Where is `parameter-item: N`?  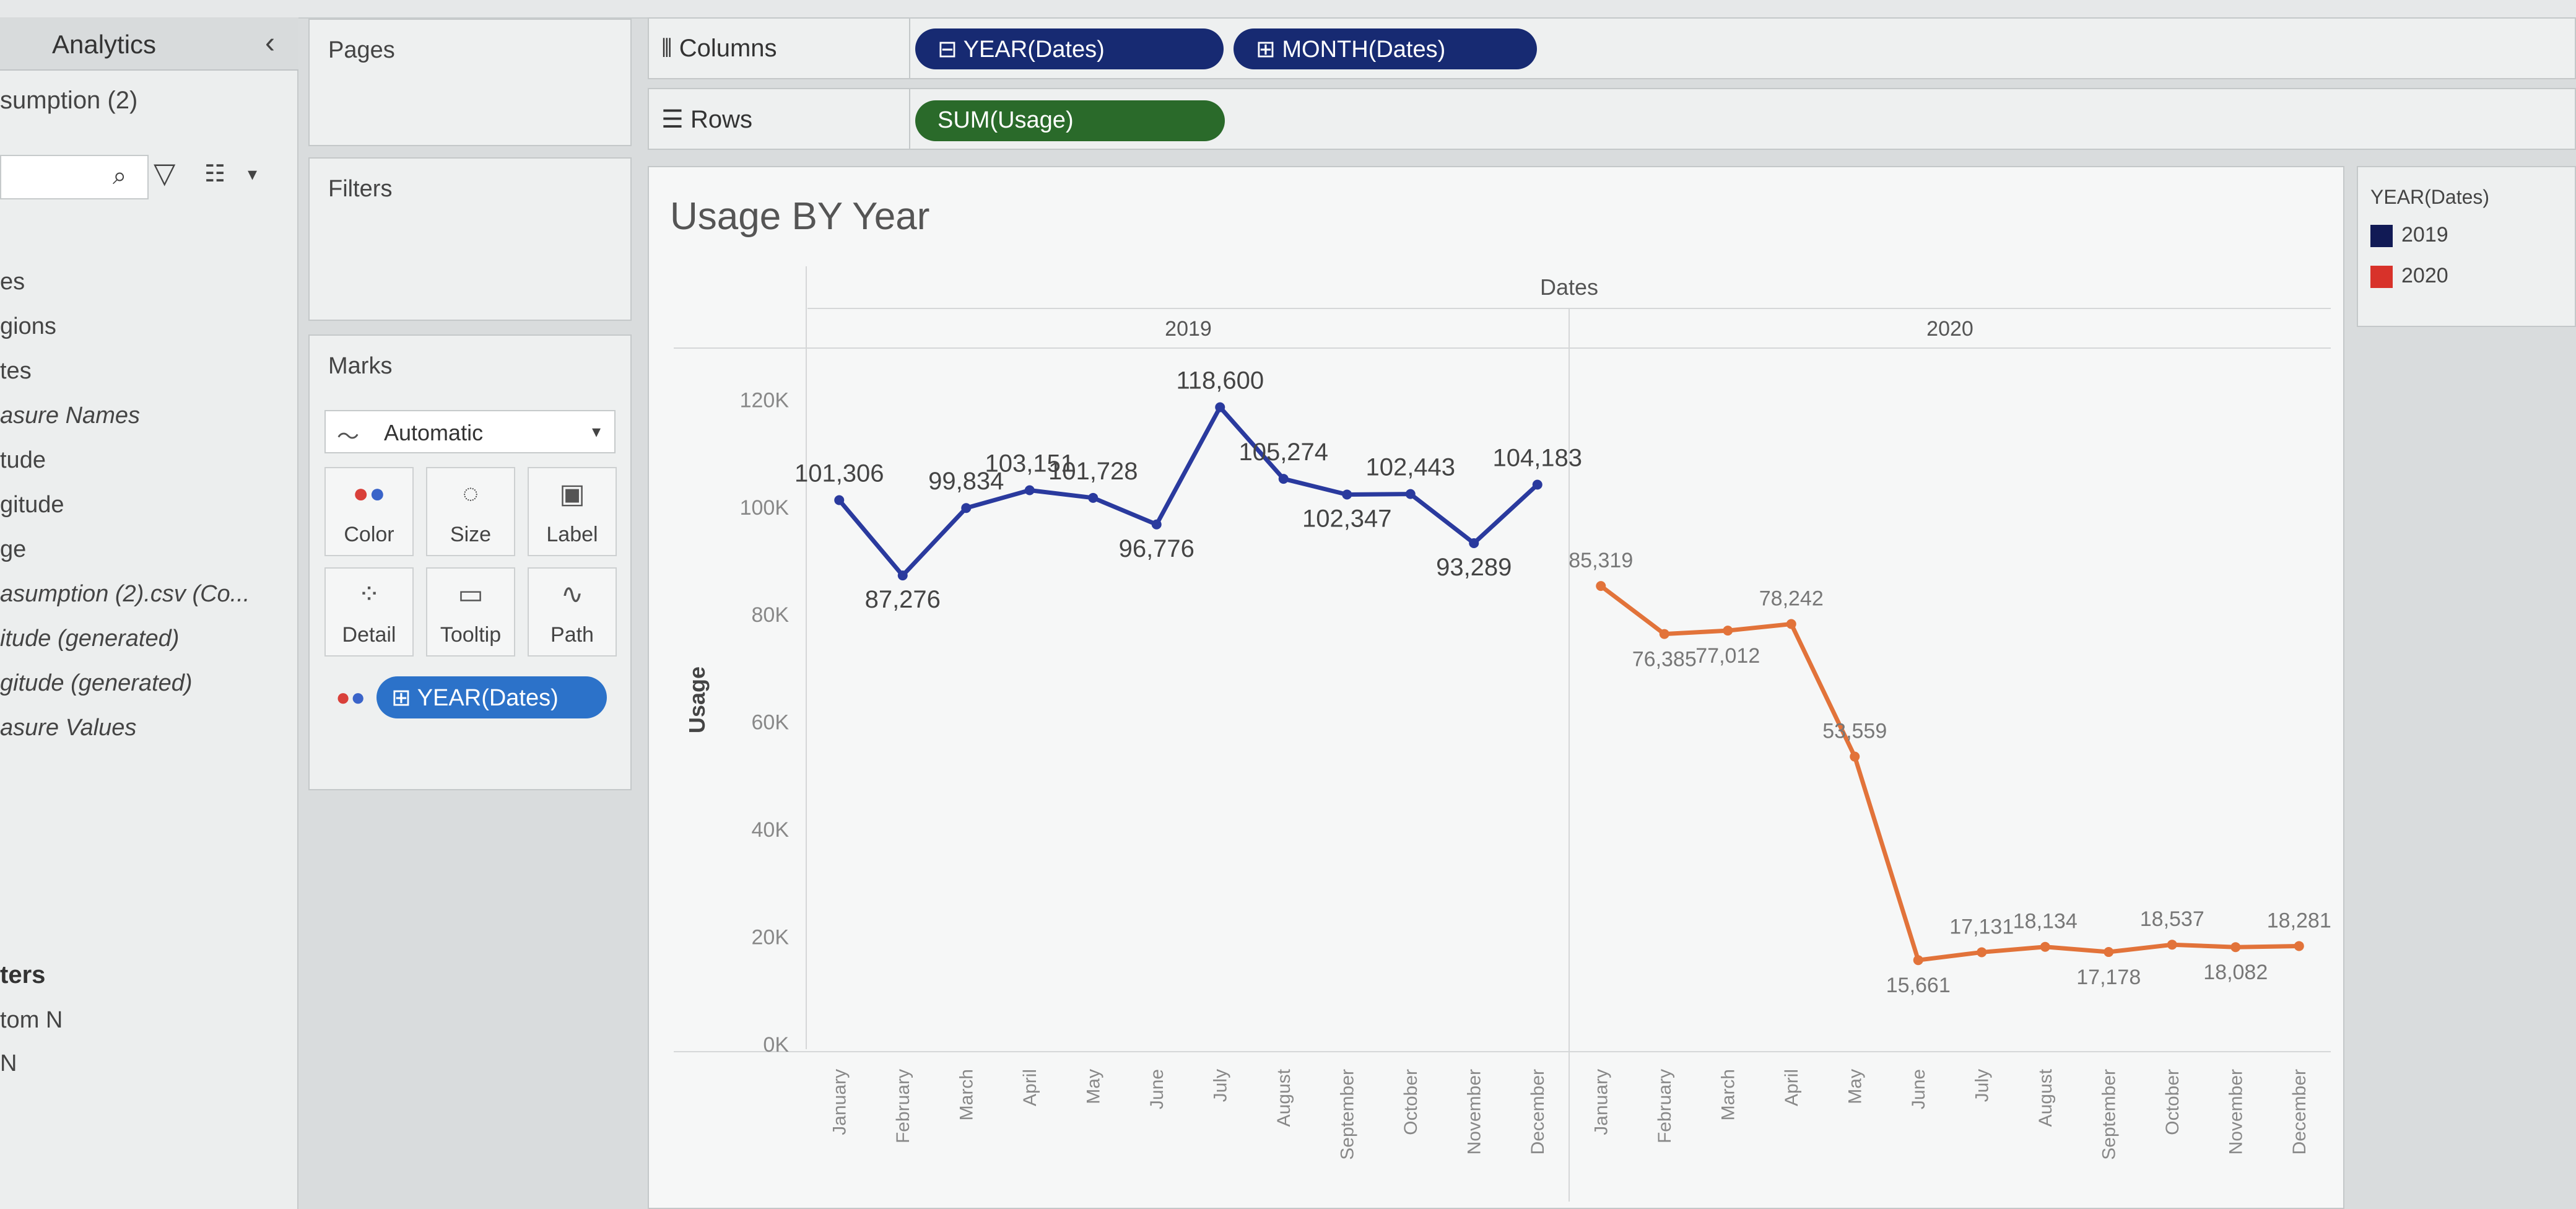
parameter-item: N is located at coordinates (8, 1063).